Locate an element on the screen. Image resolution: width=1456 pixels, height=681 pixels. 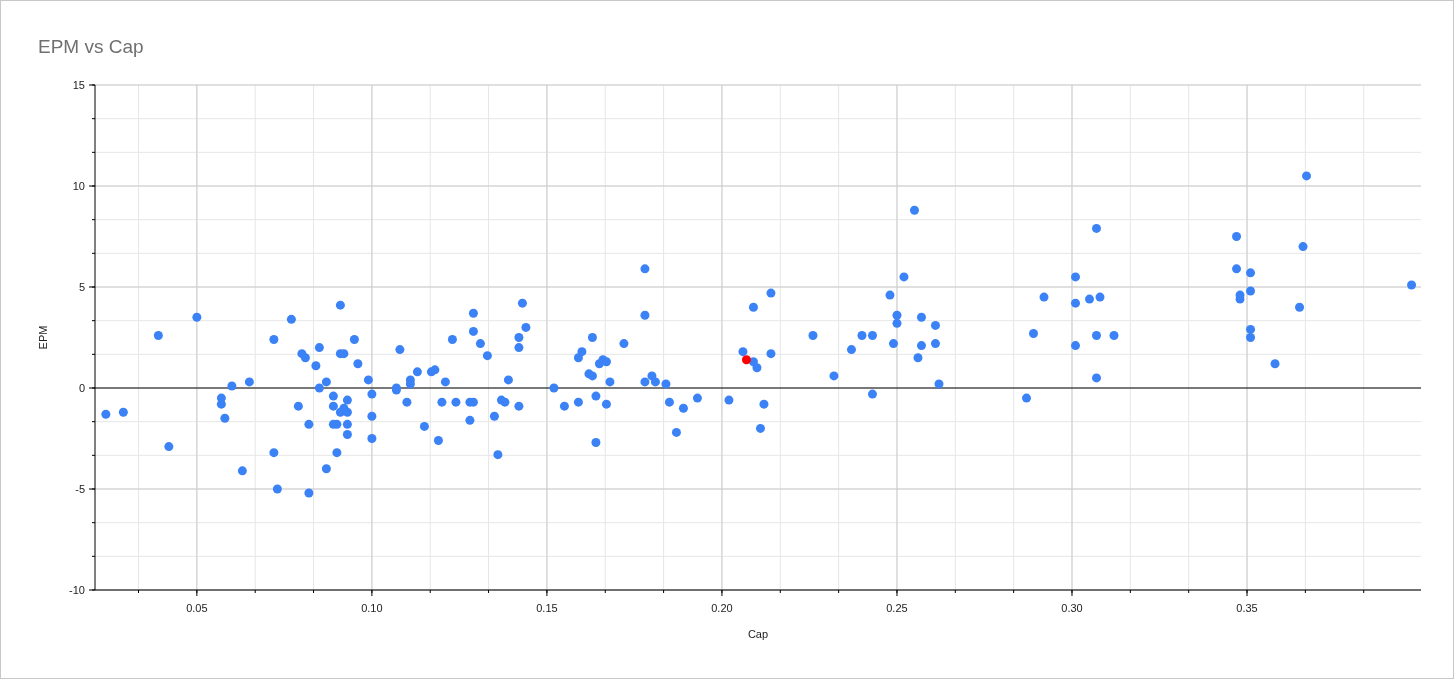
axis-tick-label: 0.10 is located at coordinates (372, 608).